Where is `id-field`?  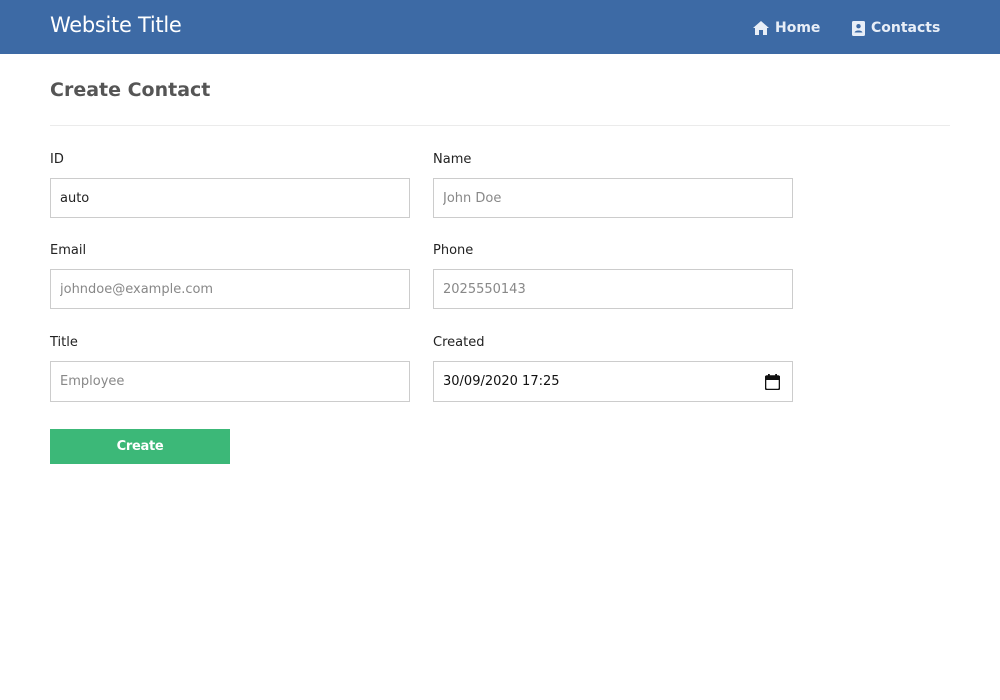
id-field is located at coordinates (230, 198).